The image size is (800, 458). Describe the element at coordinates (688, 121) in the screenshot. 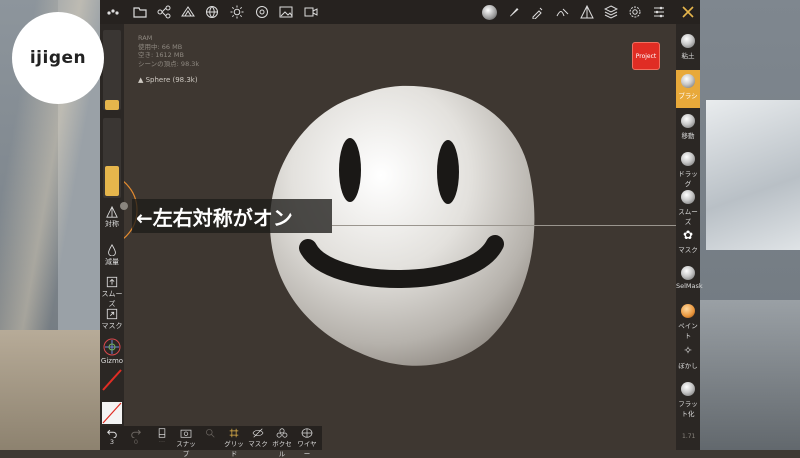

I see `move-brush-icon` at that location.